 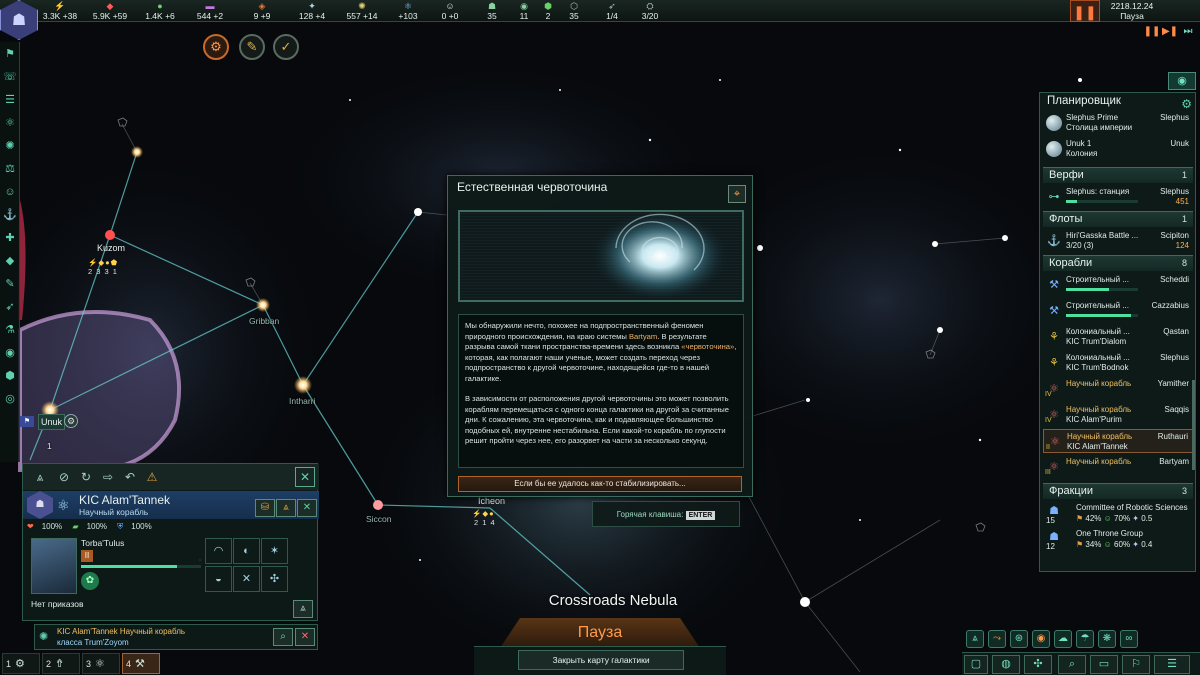 I want to click on resource-alloys: ▬ 544 +2, so click(x=210, y=11).